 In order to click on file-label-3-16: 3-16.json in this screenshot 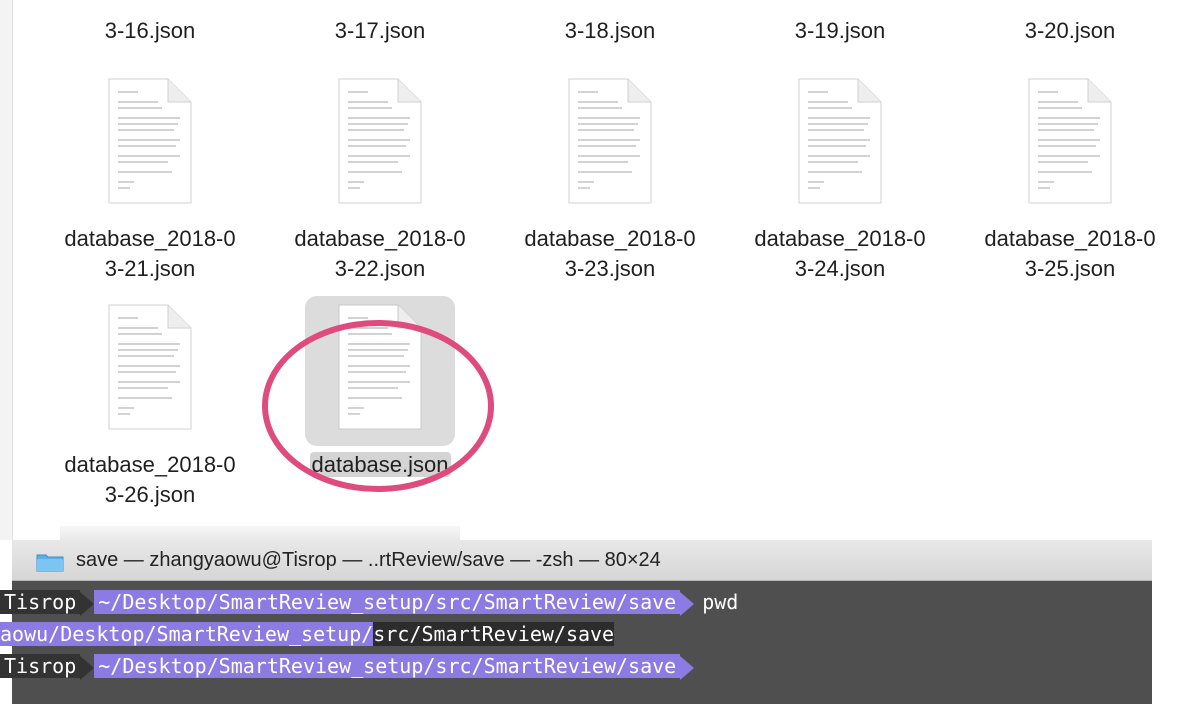, I will do `click(150, 31)`.